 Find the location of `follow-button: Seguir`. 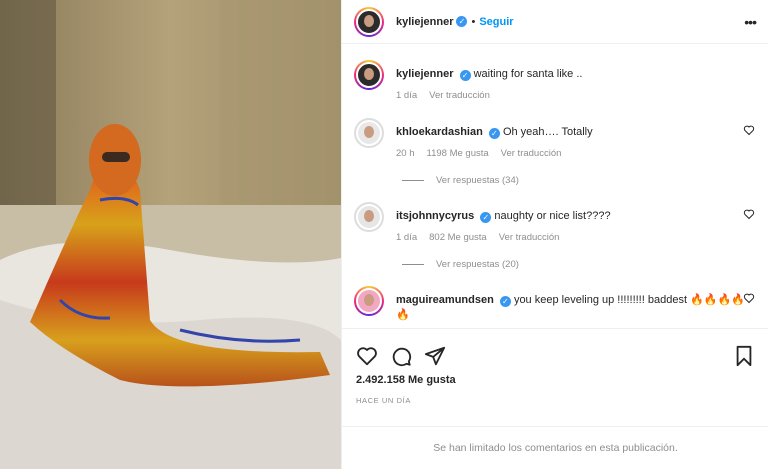

follow-button: Seguir is located at coordinates (496, 22).